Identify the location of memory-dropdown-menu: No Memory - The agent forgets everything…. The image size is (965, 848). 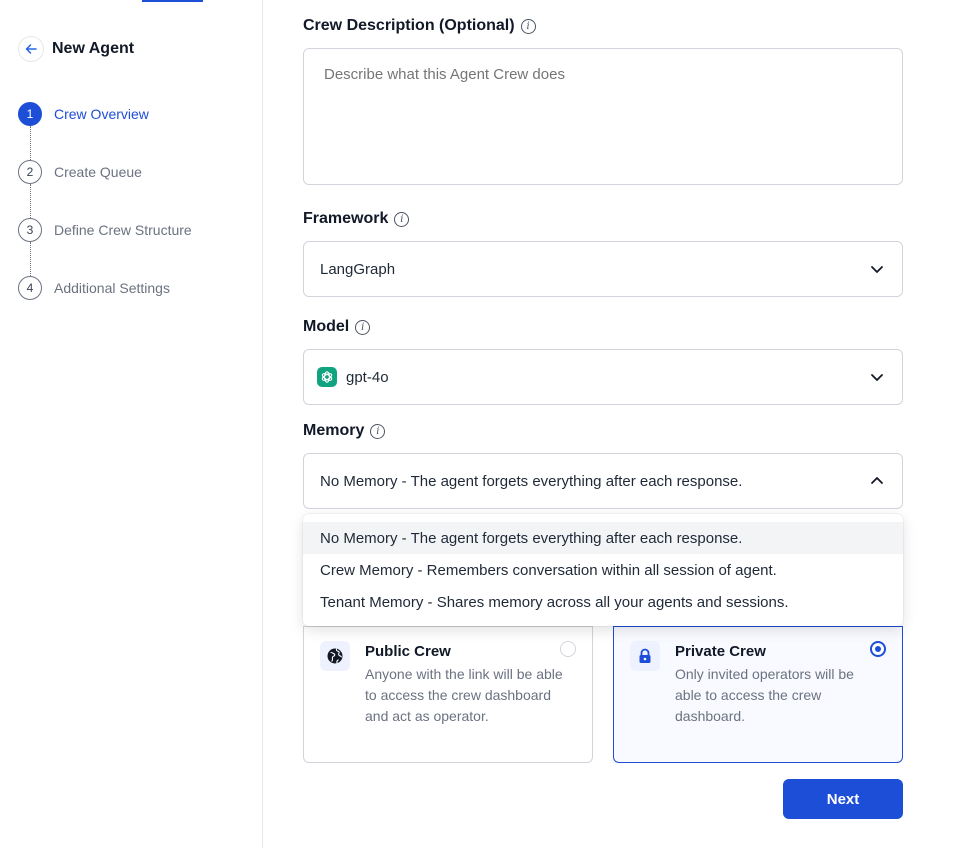
(603, 570).